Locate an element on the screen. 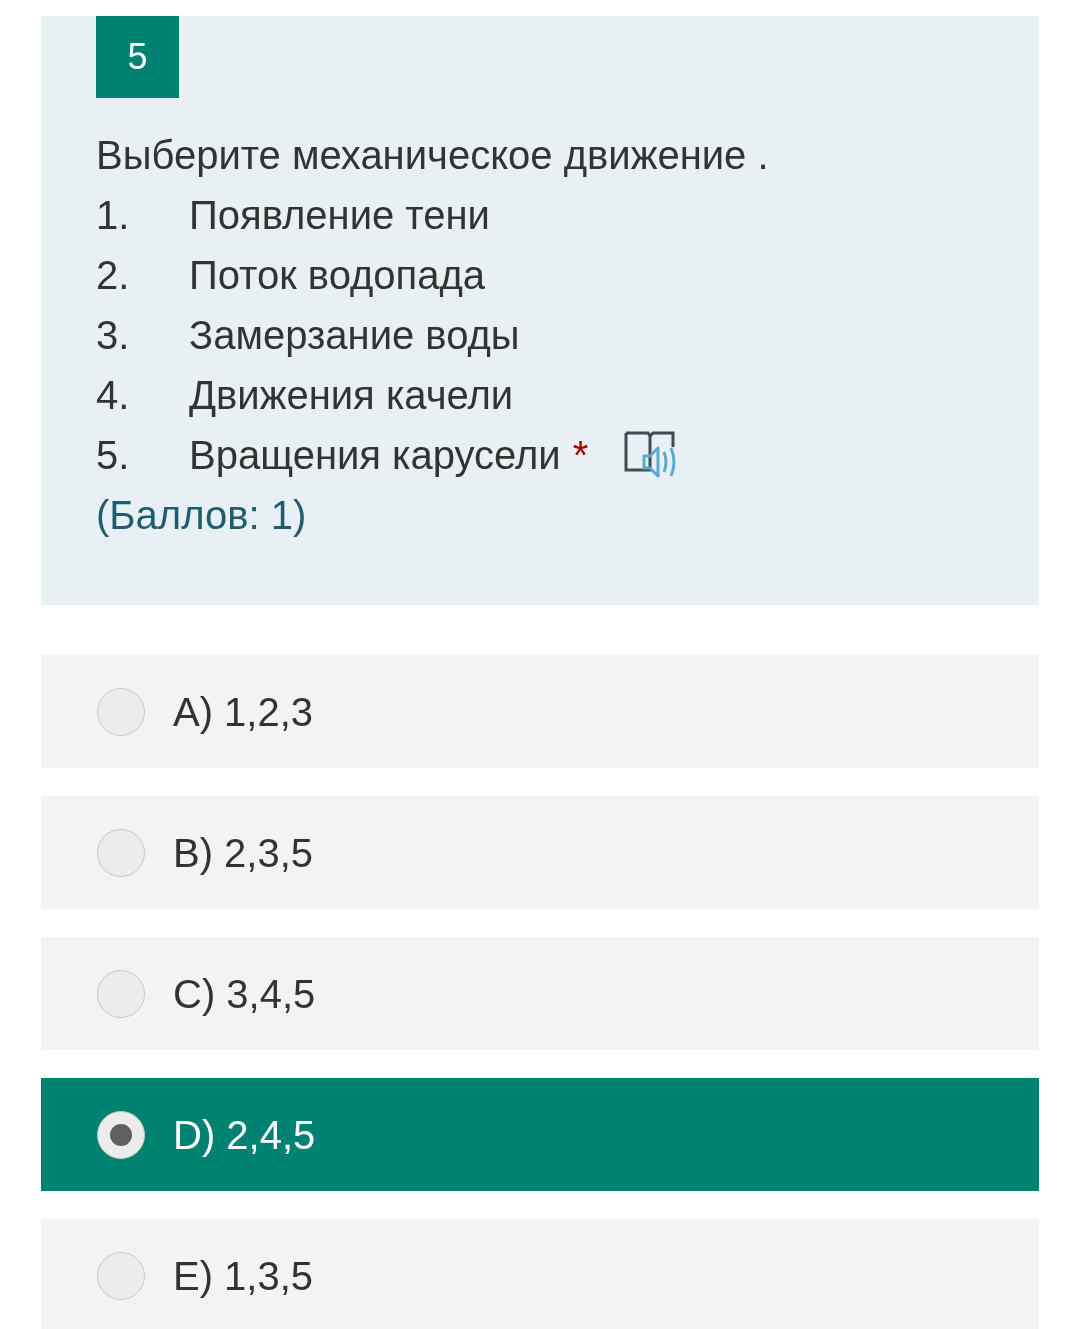 The height and width of the screenshot is (1329, 1080). option-label: C) 3,4,5 is located at coordinates (244, 994).